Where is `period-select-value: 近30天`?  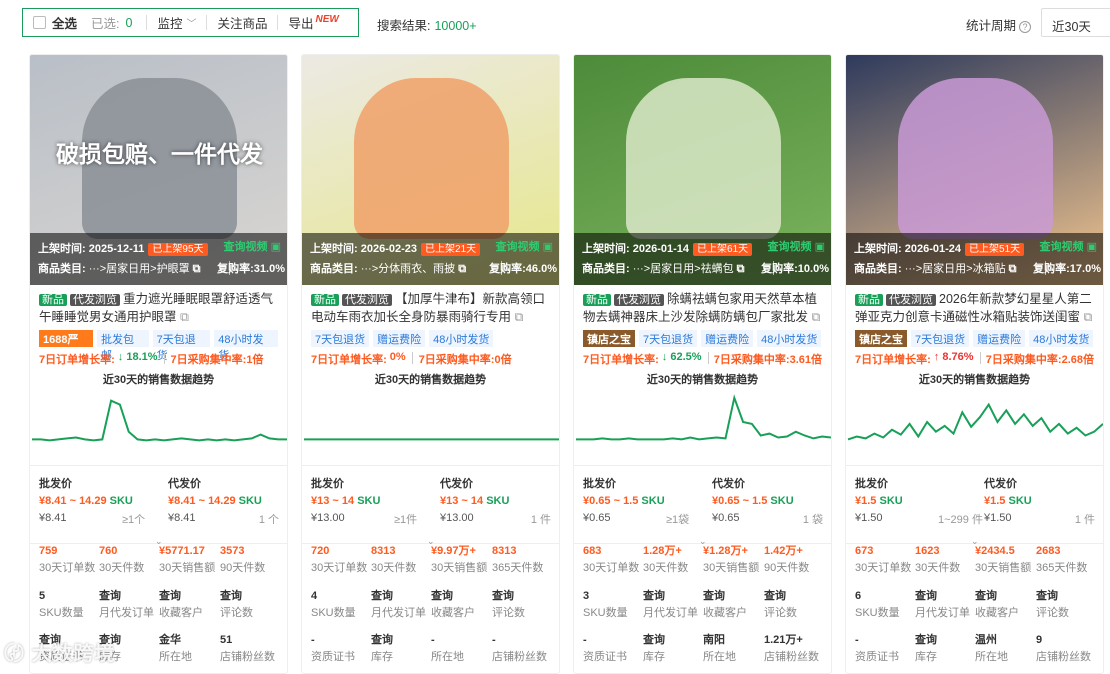
period-select-value: 近30天 is located at coordinates (1071, 27).